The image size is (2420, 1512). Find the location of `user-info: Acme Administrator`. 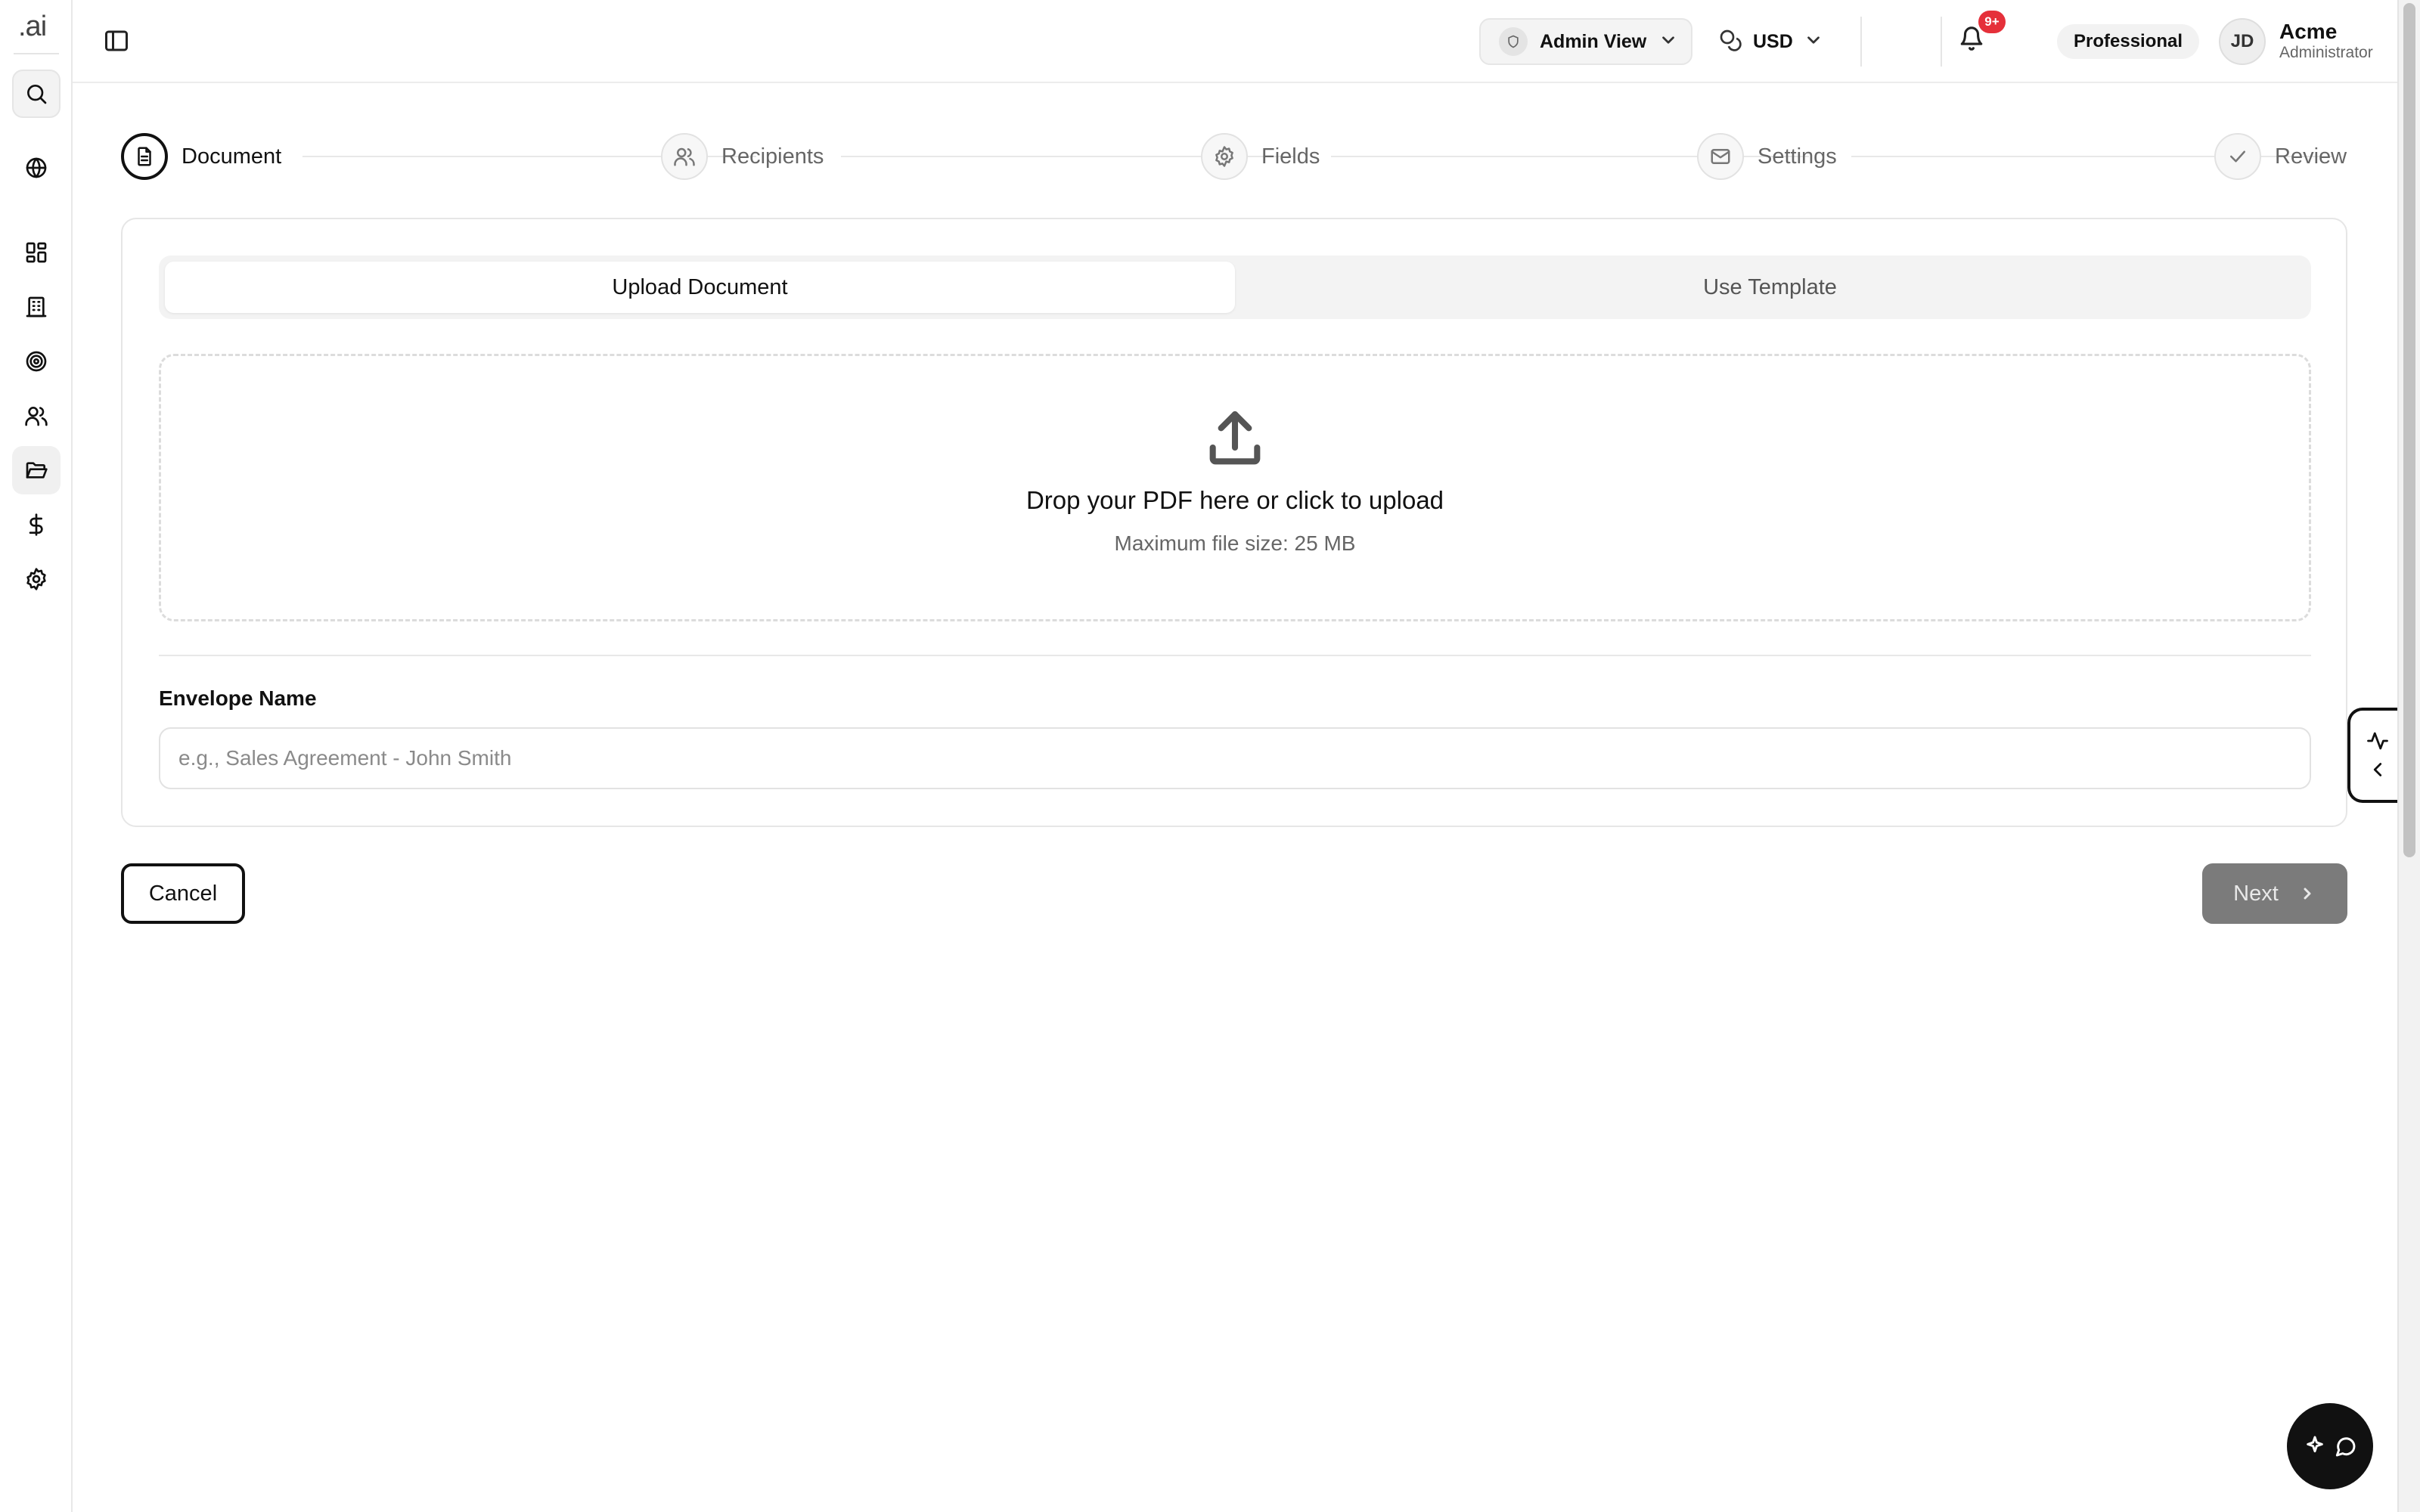

user-info: Acme Administrator is located at coordinates (2347, 42).